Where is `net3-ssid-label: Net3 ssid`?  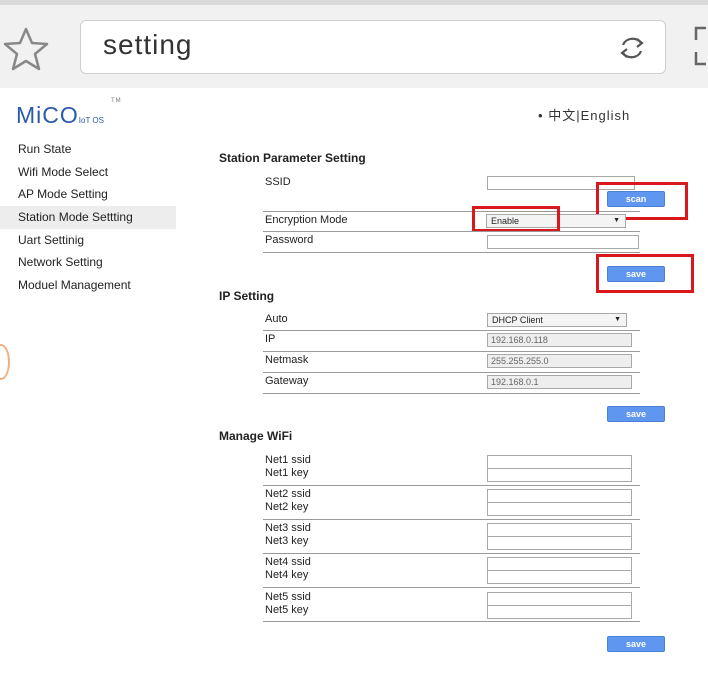 net3-ssid-label: Net3 ssid is located at coordinates (288, 528).